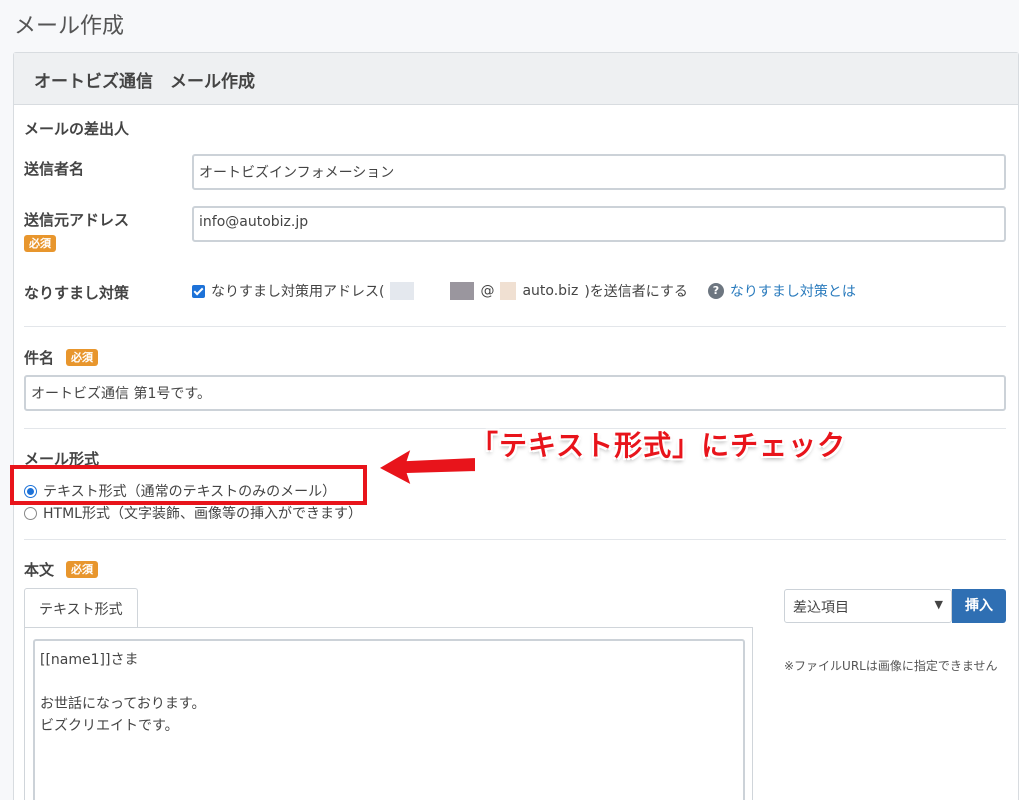  Describe the element at coordinates (39, 570) in the screenshot. I see `body-label: 本文` at that location.